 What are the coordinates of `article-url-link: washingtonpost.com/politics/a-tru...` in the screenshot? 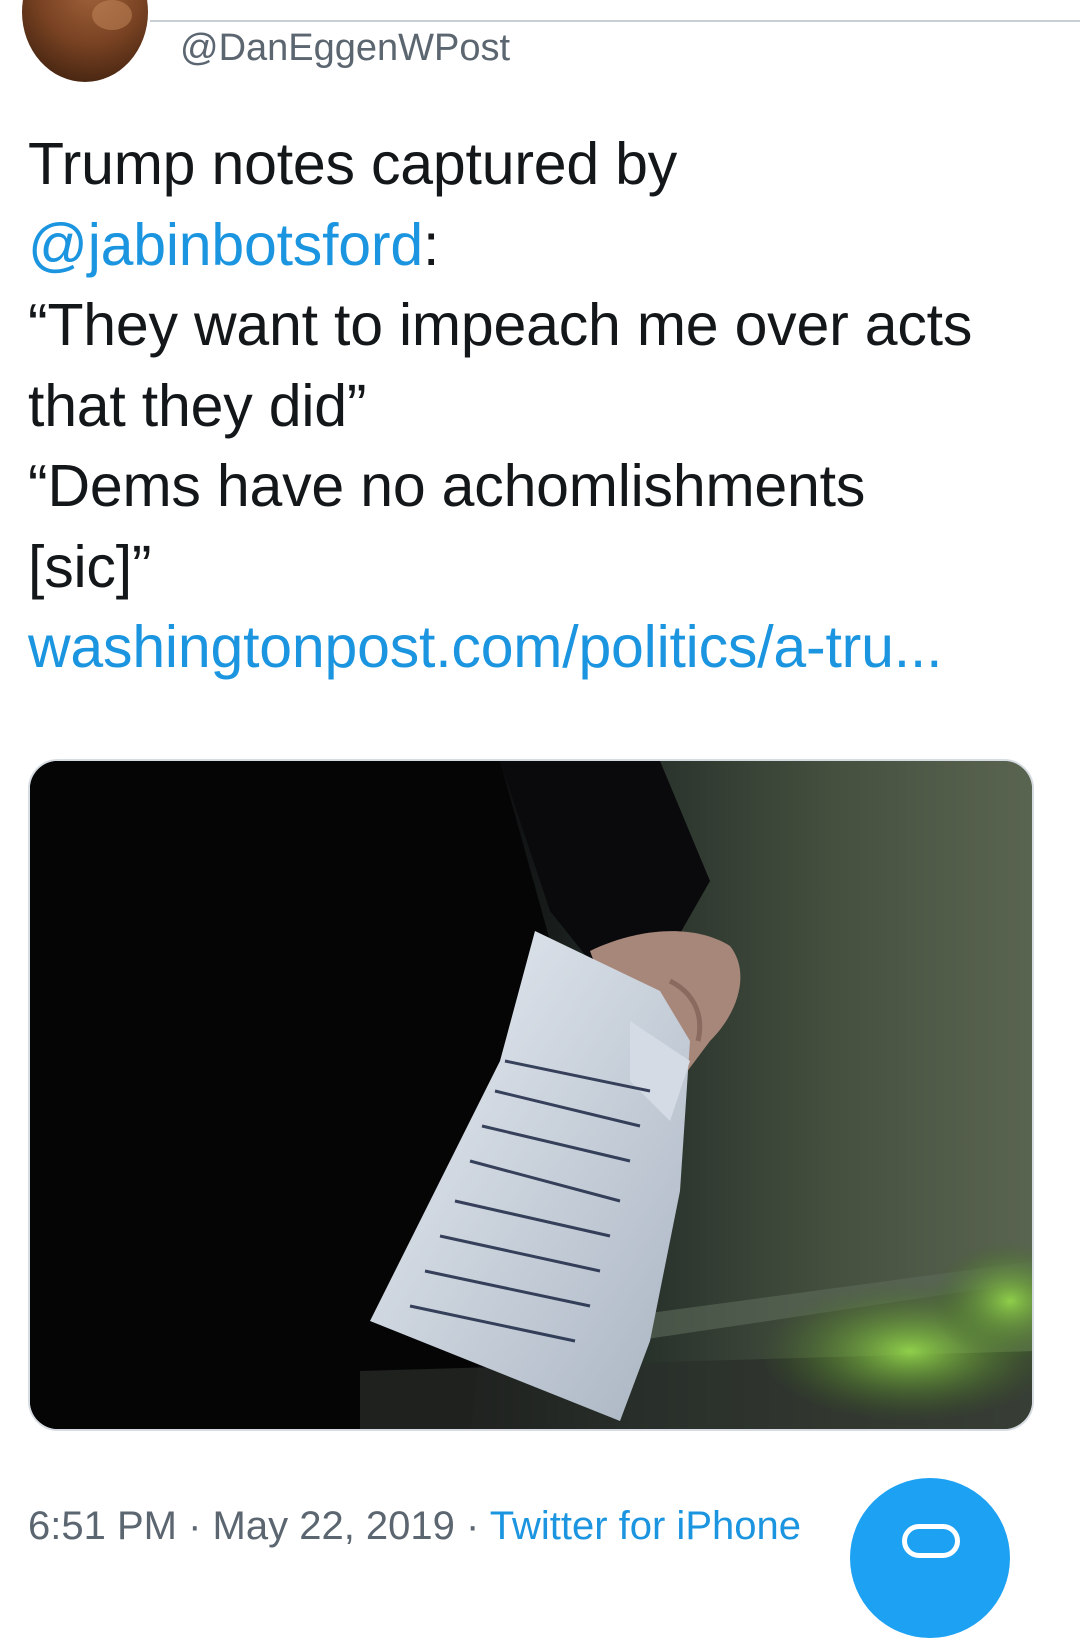 It's located at (543, 647).